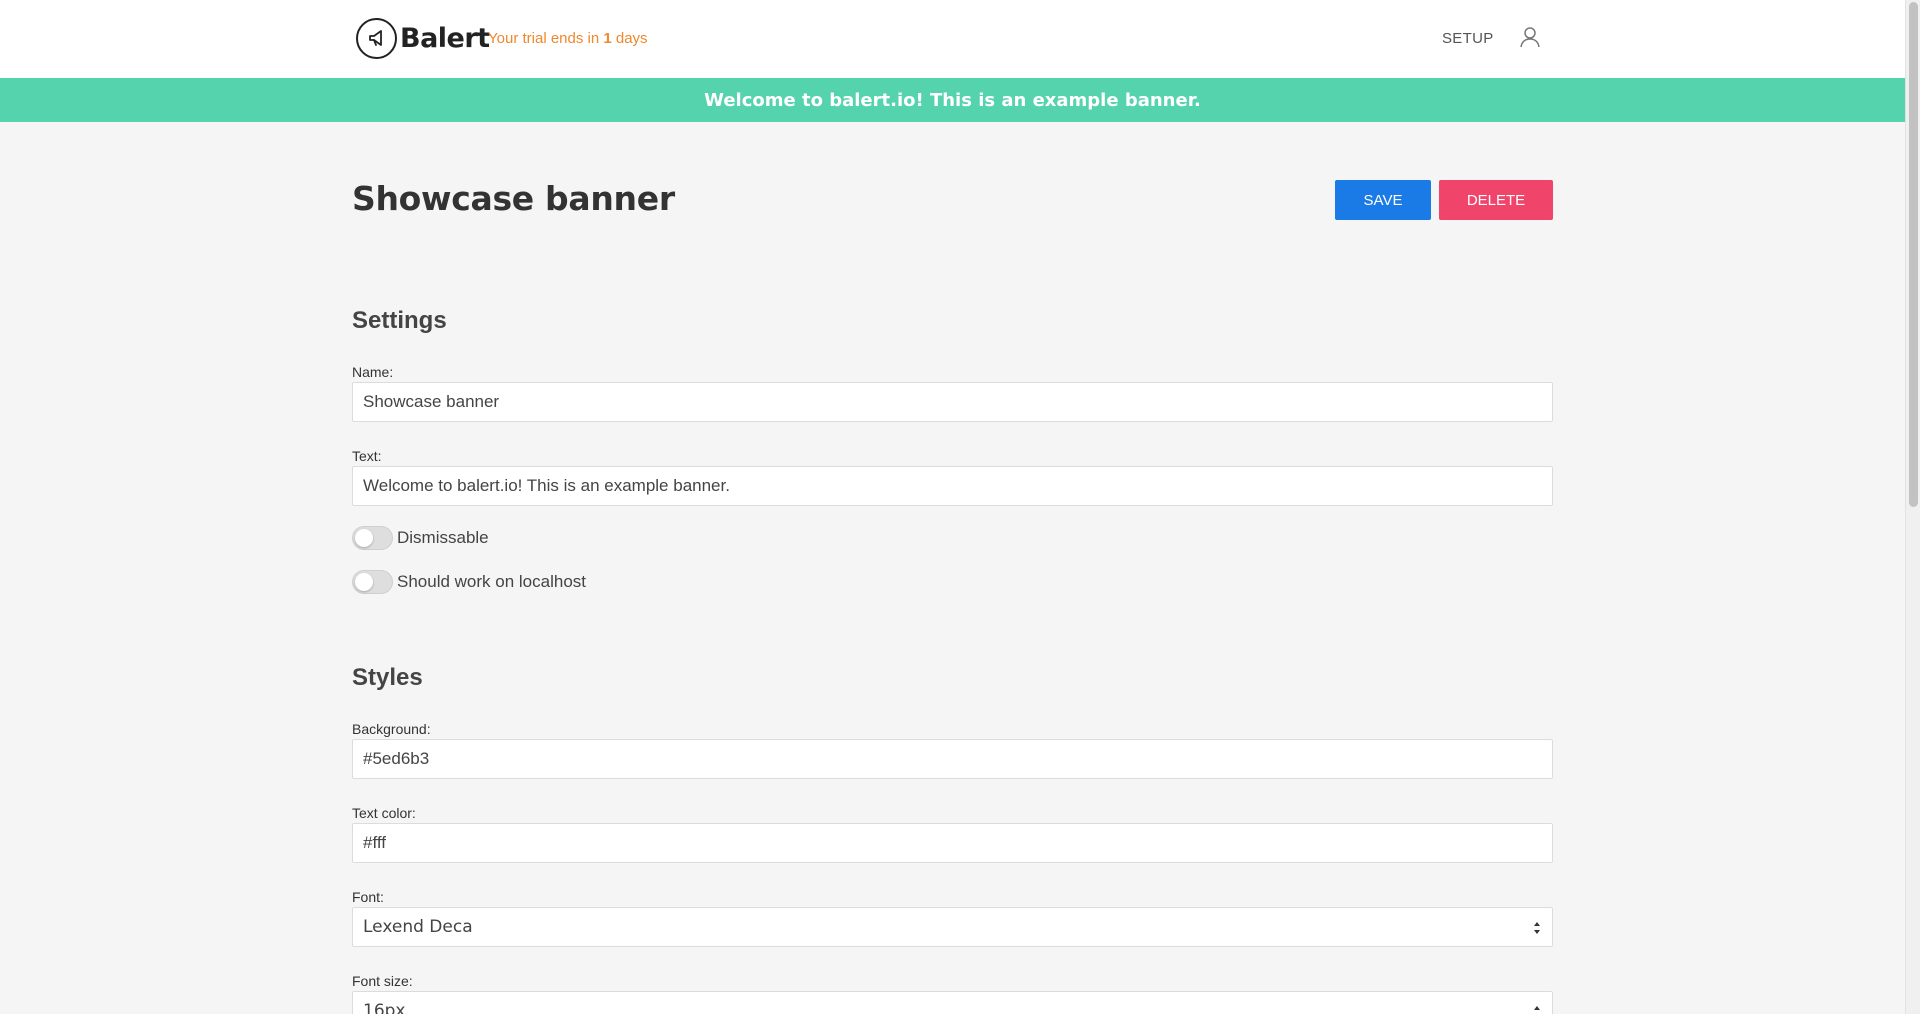 This screenshot has height=1014, width=1920. What do you see at coordinates (382, 981) in the screenshot?
I see `font-size-label: Font size:` at bounding box center [382, 981].